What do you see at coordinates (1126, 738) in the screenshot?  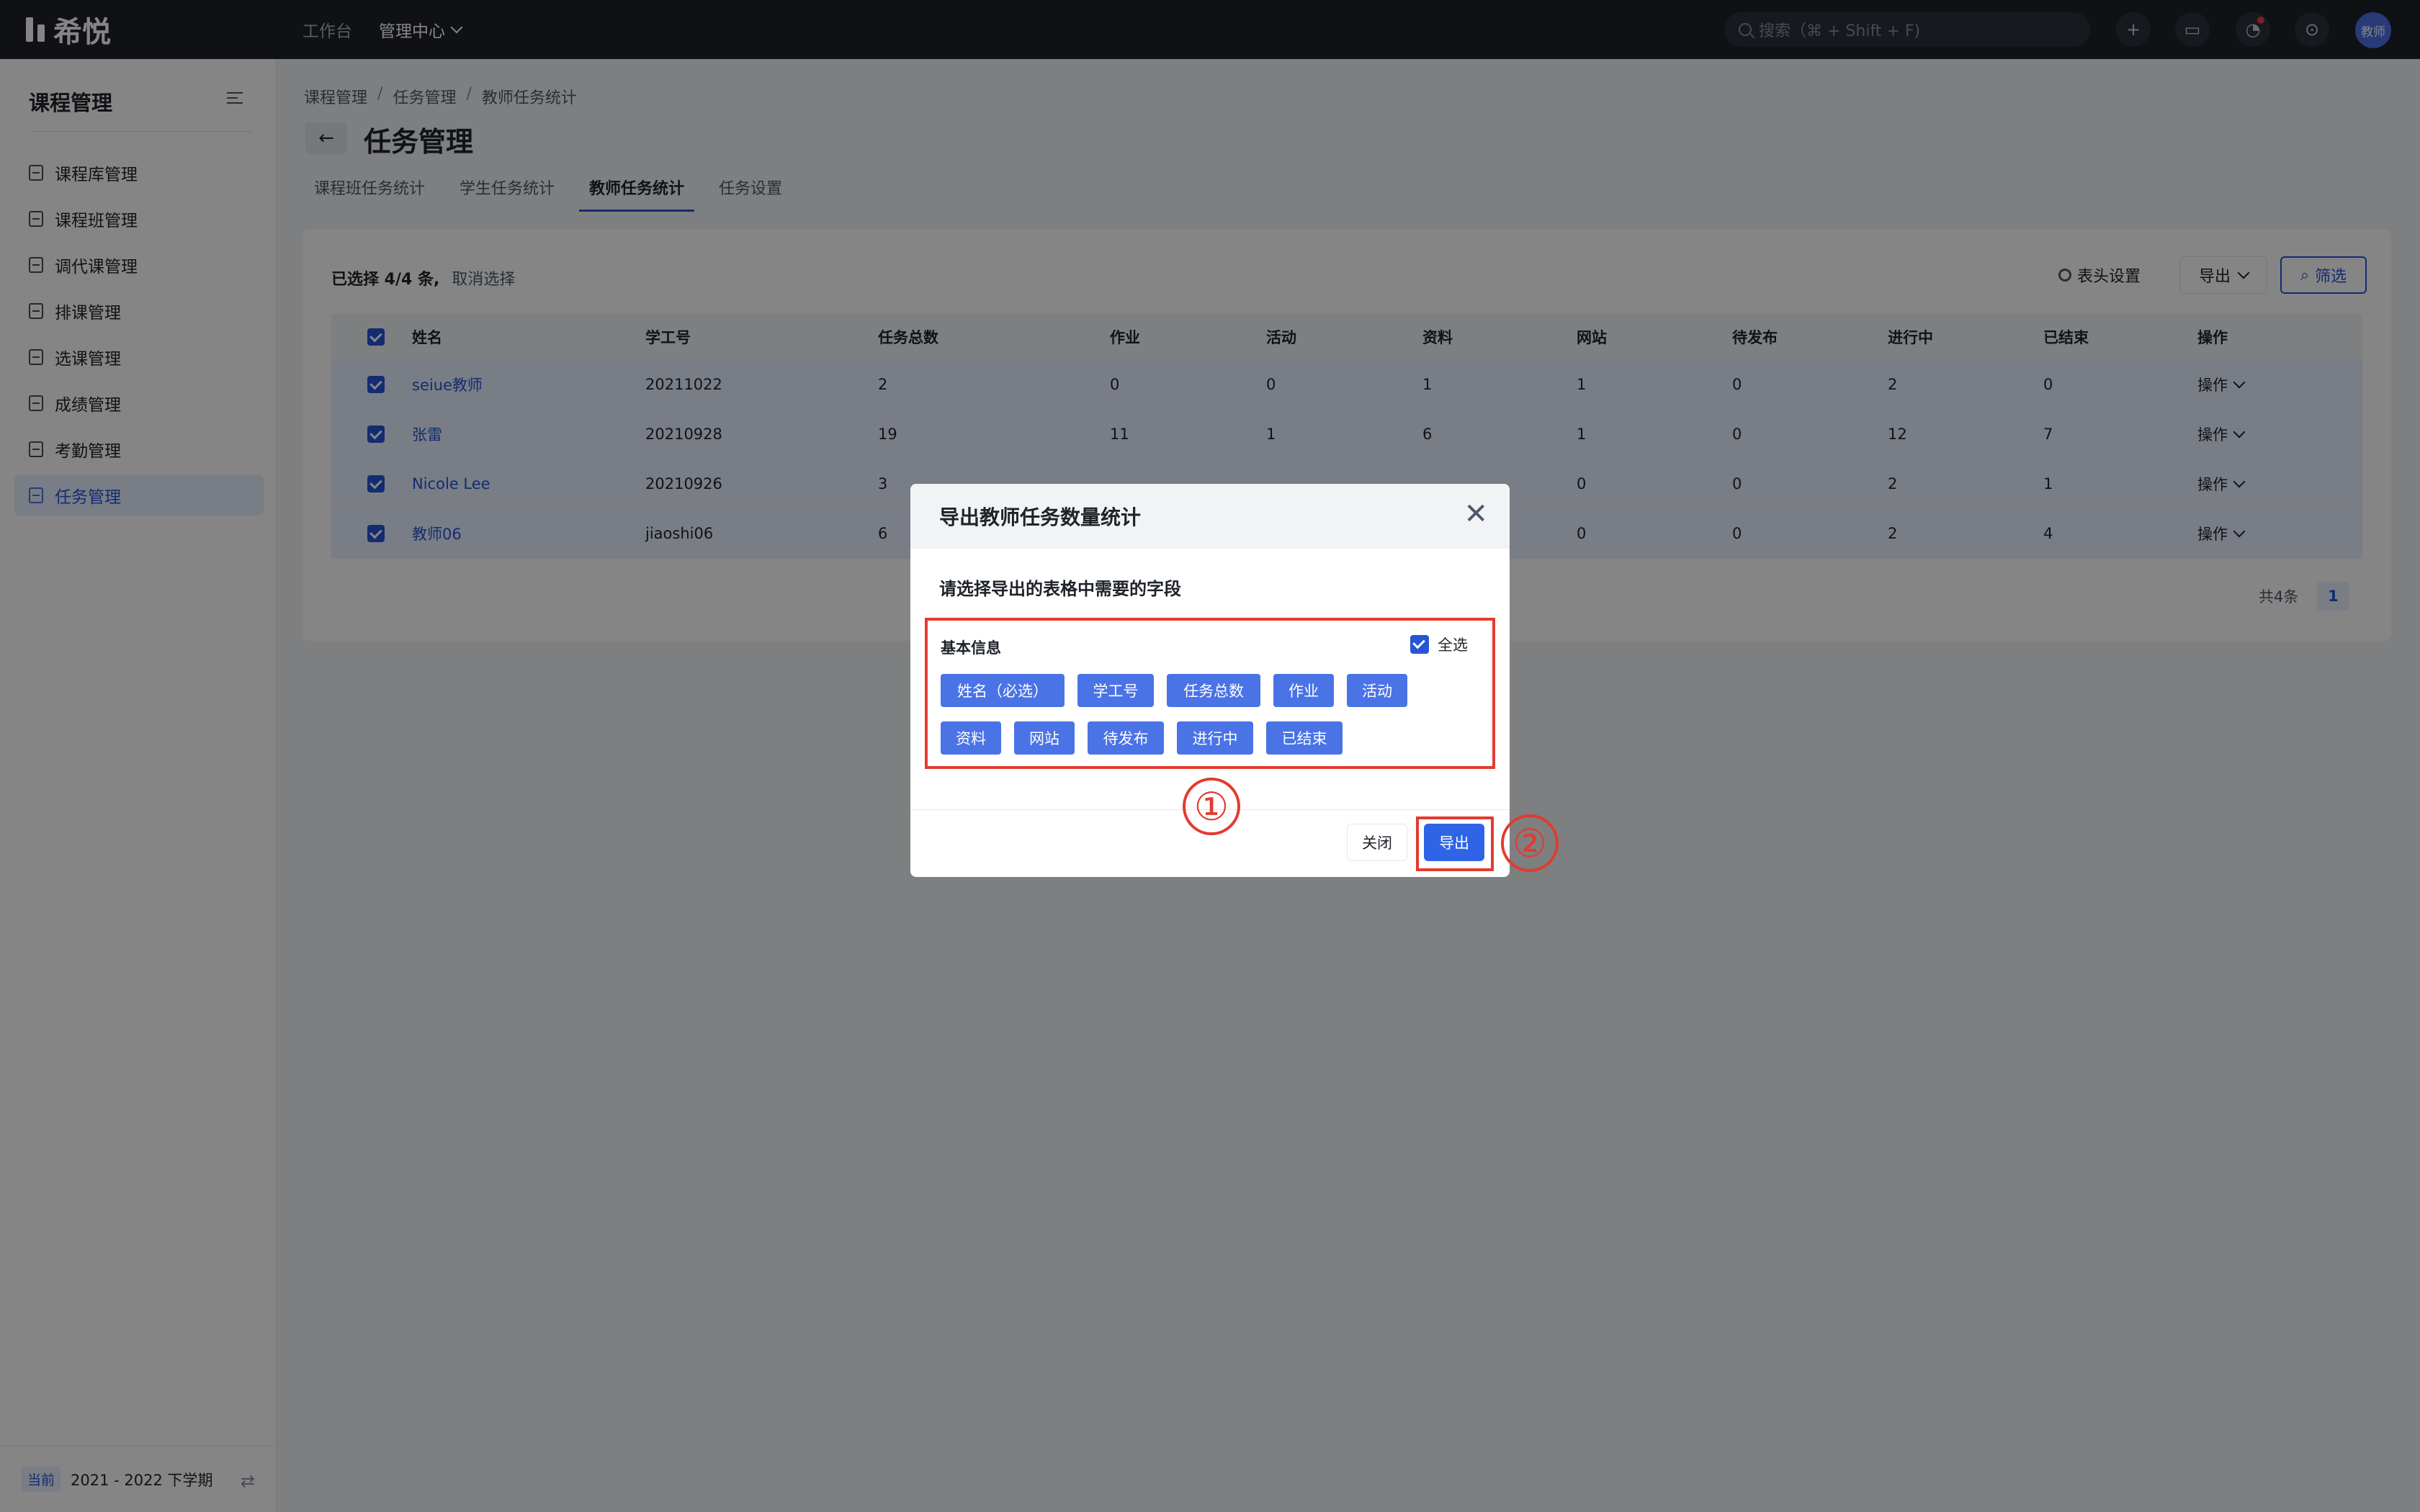 I see `field-chip-pending: 待发布` at bounding box center [1126, 738].